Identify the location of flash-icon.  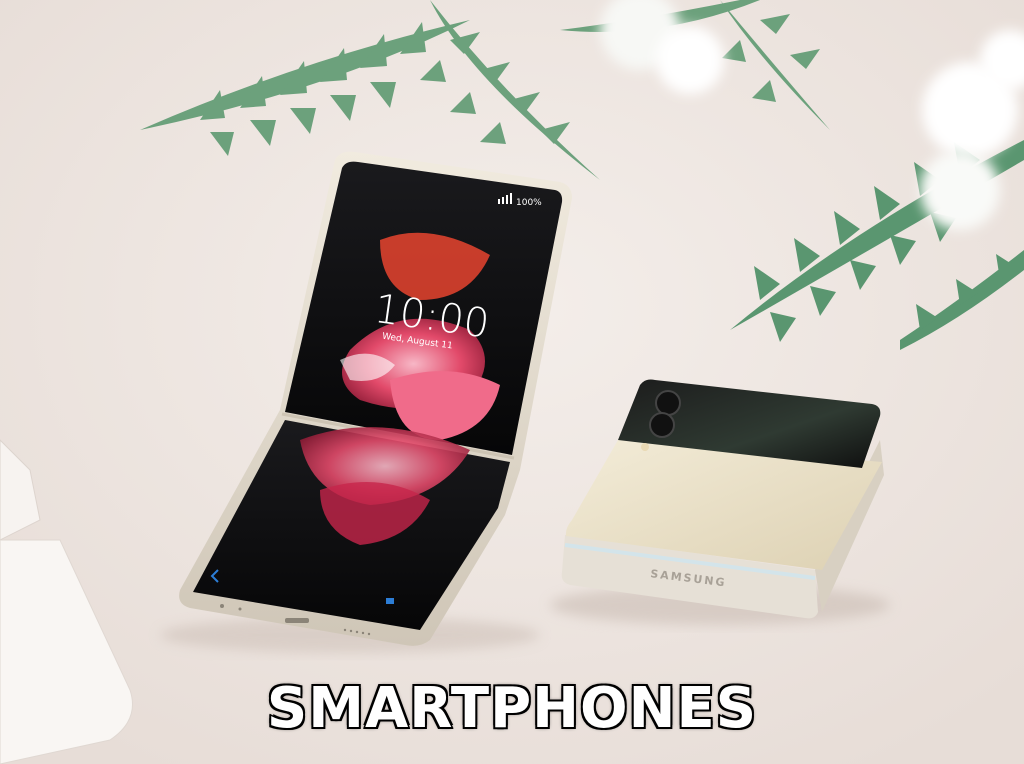
(645, 447).